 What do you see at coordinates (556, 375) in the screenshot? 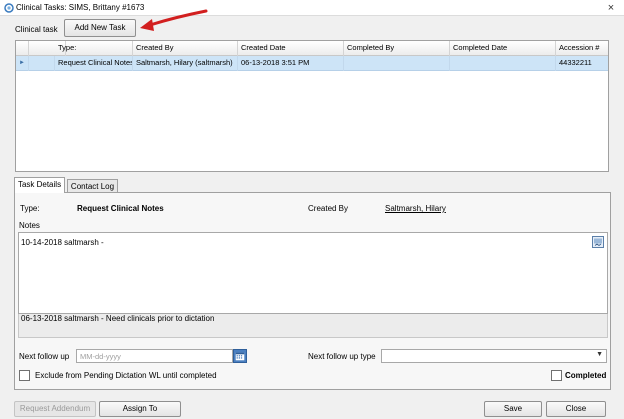
I see `completed-checkbox` at bounding box center [556, 375].